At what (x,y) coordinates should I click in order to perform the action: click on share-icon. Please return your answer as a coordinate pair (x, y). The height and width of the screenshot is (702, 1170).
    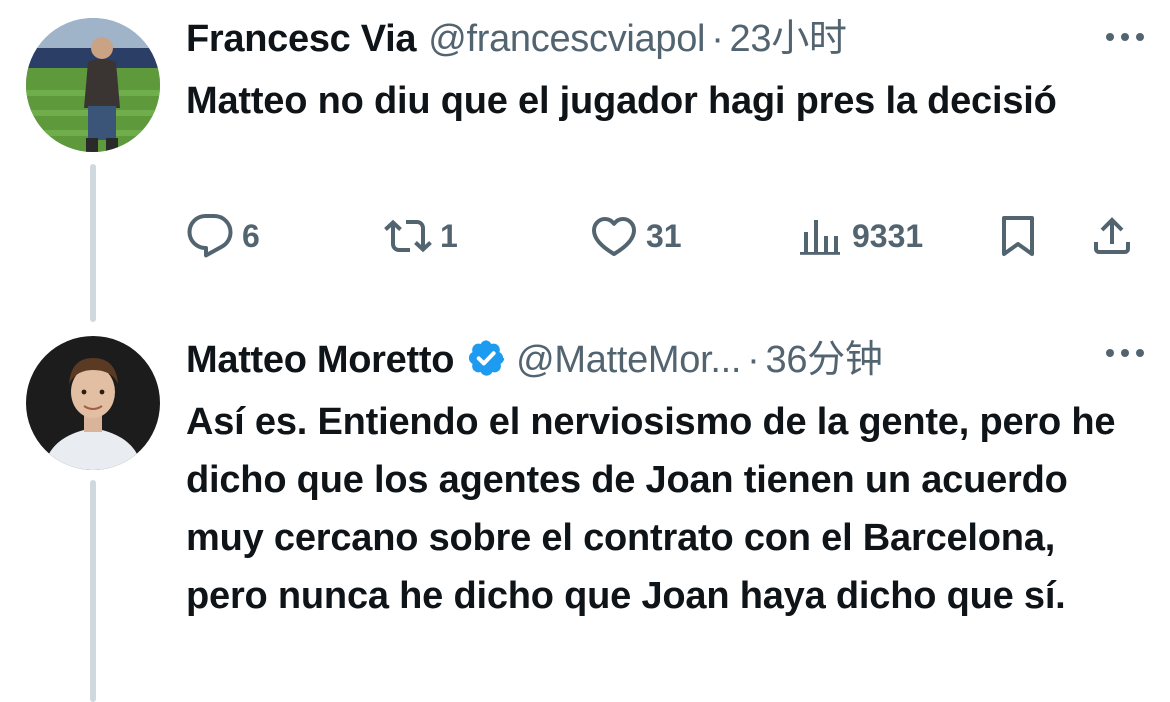
    Looking at the image, I should click on (1112, 235).